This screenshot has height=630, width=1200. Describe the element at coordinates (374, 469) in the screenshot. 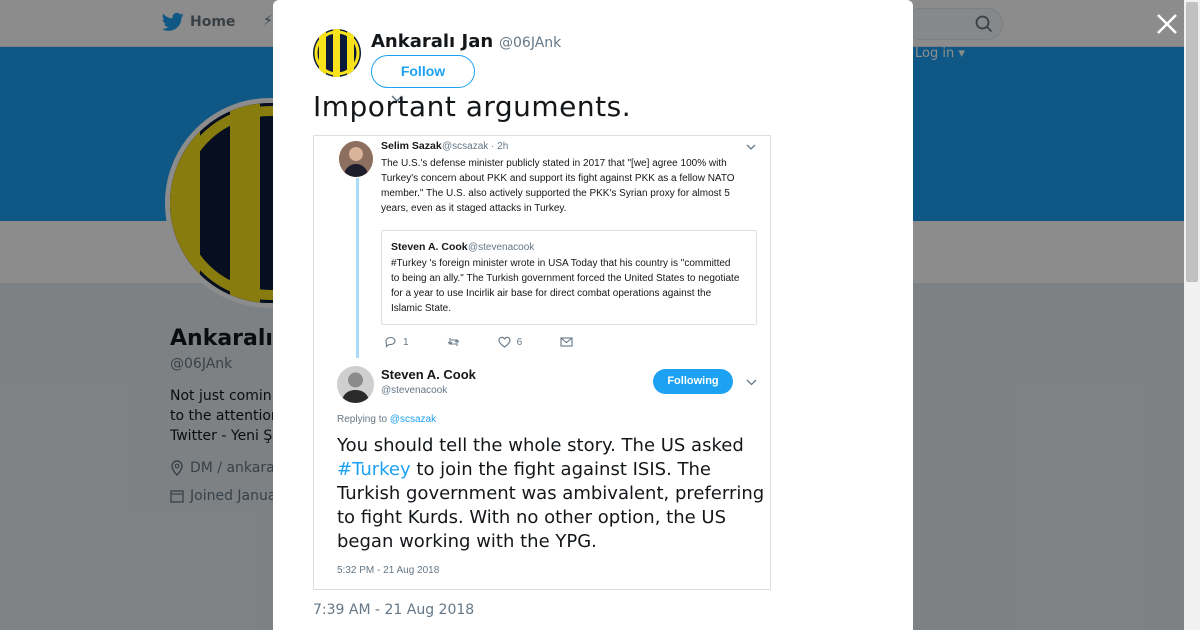

I see `hashtag-turkey: #Turkey` at that location.